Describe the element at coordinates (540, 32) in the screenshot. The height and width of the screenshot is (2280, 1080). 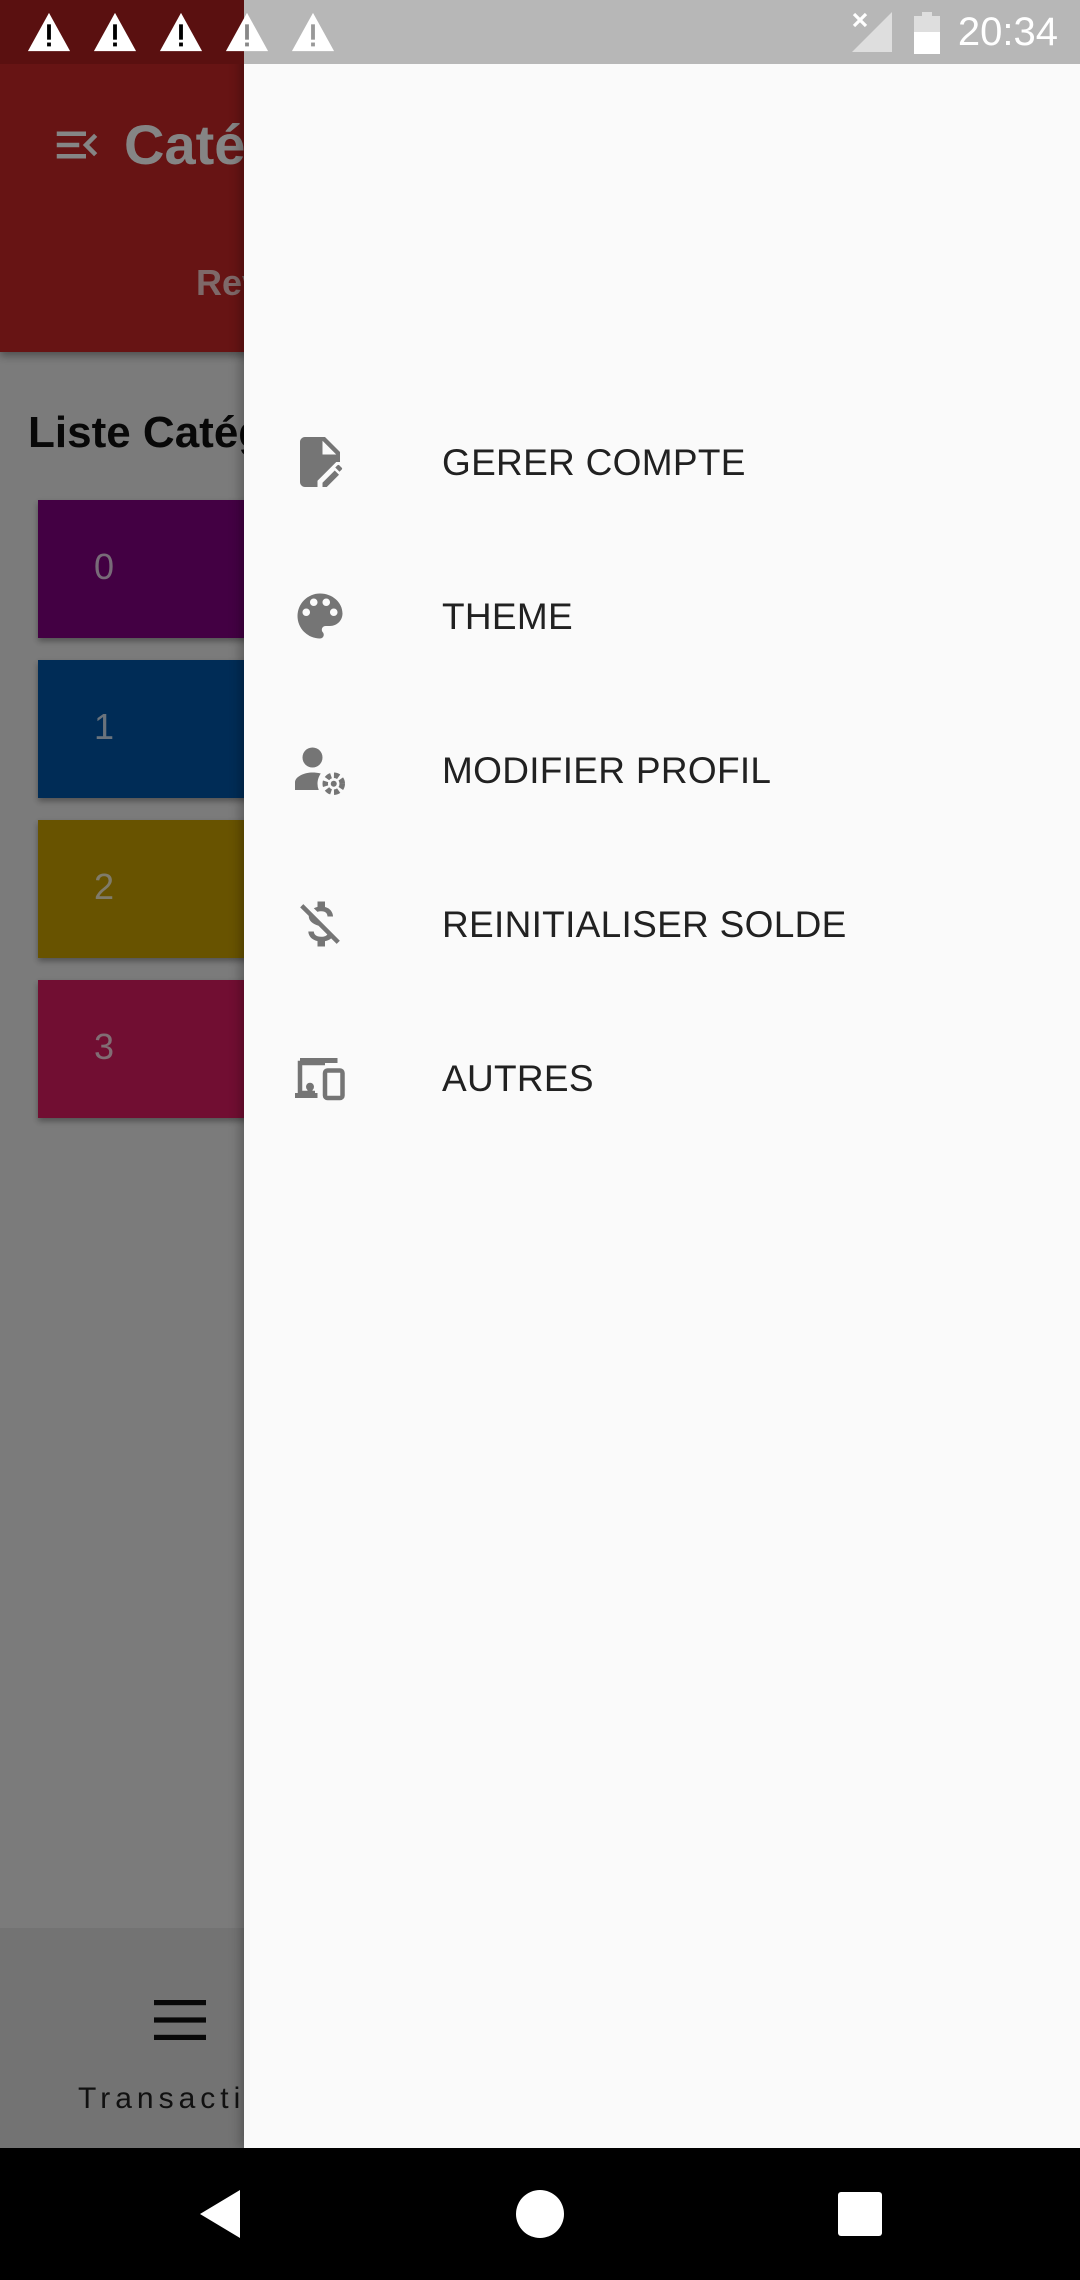
I see `status-bar: 20:34` at that location.